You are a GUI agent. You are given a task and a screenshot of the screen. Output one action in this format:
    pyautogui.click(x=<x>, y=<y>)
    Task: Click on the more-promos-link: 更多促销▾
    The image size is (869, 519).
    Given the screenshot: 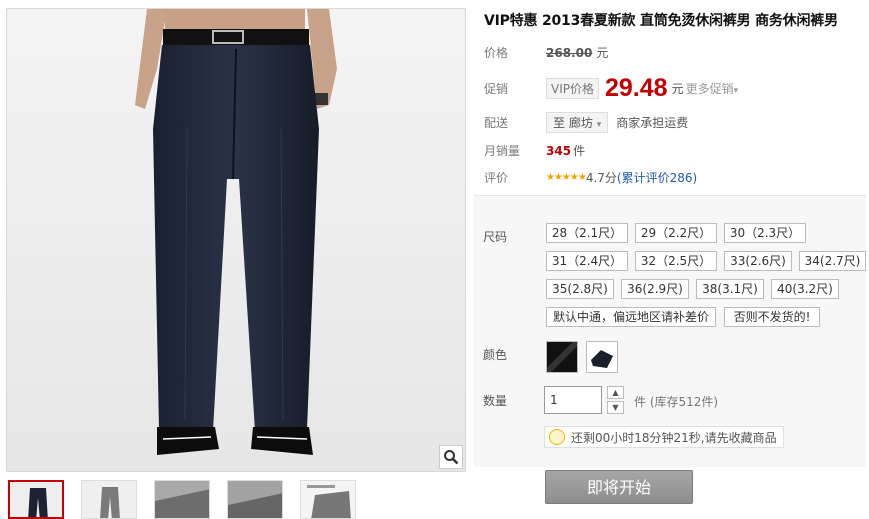 What is the action you would take?
    pyautogui.click(x=712, y=88)
    